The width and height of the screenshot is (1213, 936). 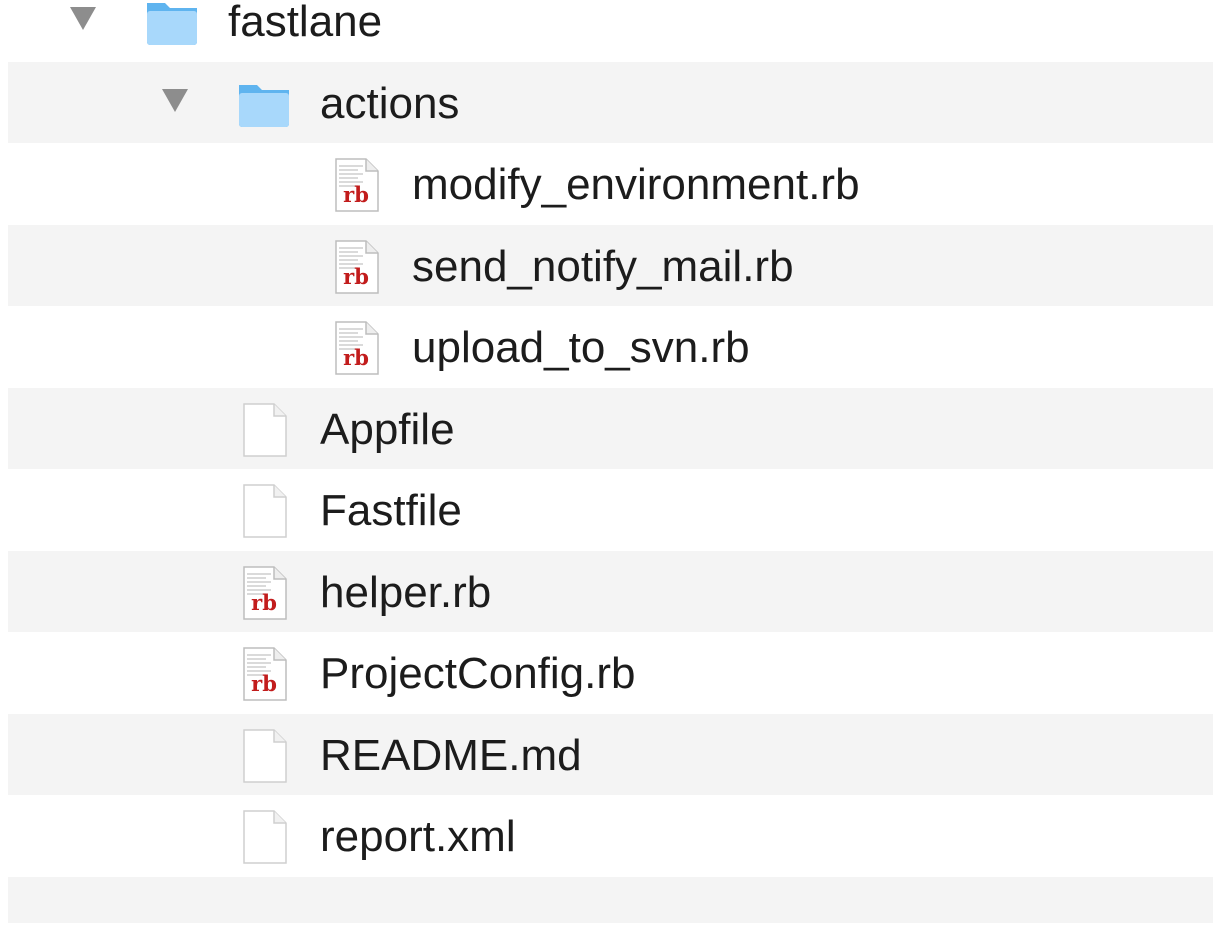 What do you see at coordinates (610, 754) in the screenshot?
I see `tree-row: README.md` at bounding box center [610, 754].